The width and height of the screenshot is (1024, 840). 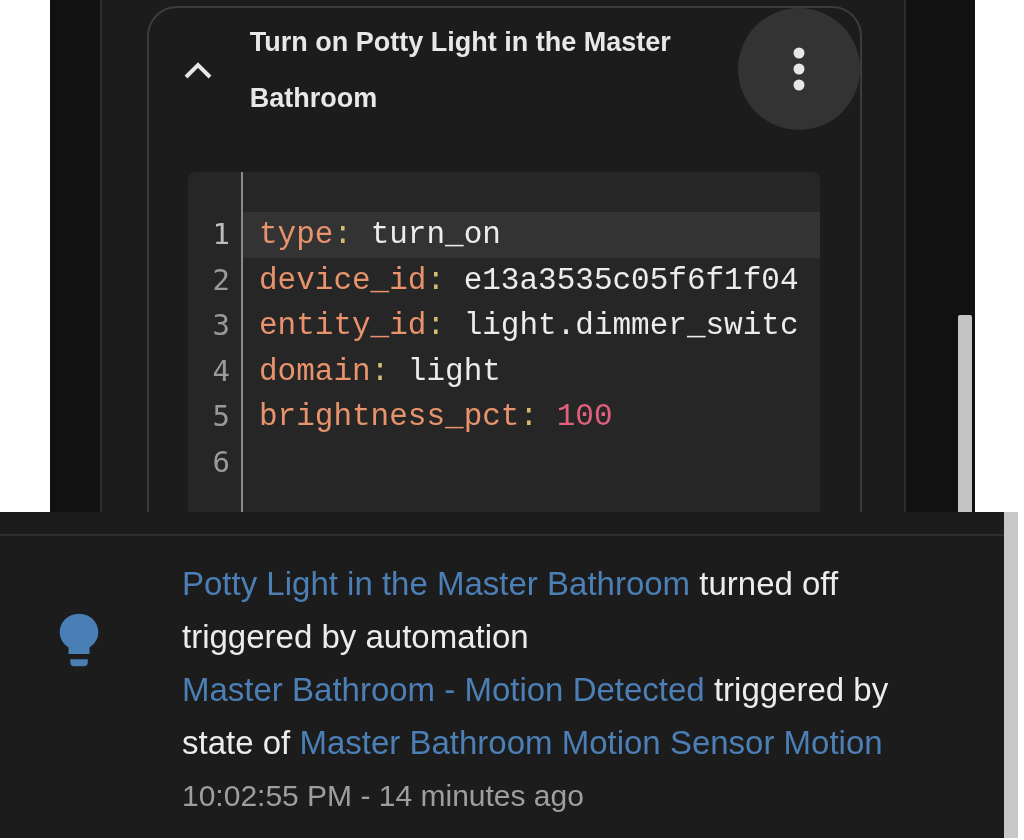 What do you see at coordinates (436, 583) in the screenshot?
I see `entity-link: Potty Light in the Master Bathroom` at bounding box center [436, 583].